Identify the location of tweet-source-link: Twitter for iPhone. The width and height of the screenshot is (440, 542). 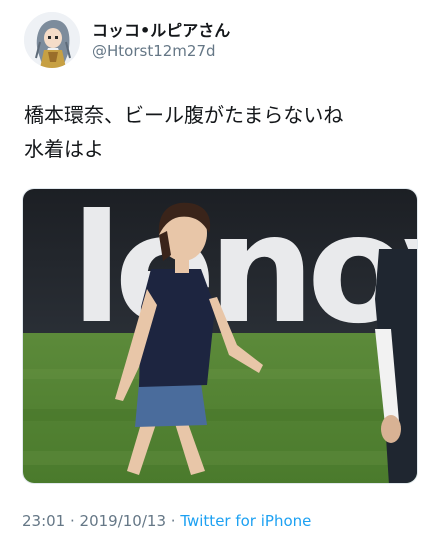
(245, 521).